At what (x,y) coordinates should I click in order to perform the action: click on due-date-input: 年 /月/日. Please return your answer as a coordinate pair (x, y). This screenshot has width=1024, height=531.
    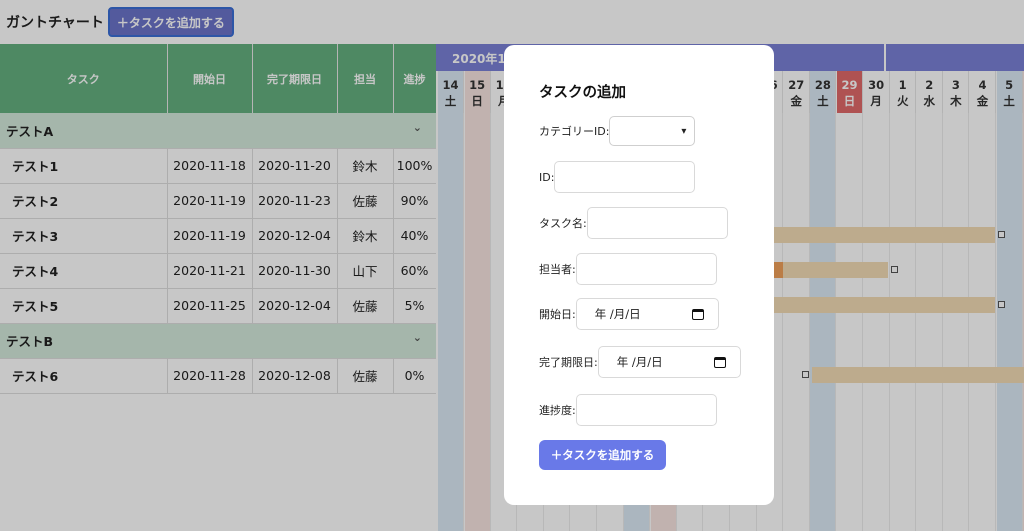
    Looking at the image, I should click on (669, 362).